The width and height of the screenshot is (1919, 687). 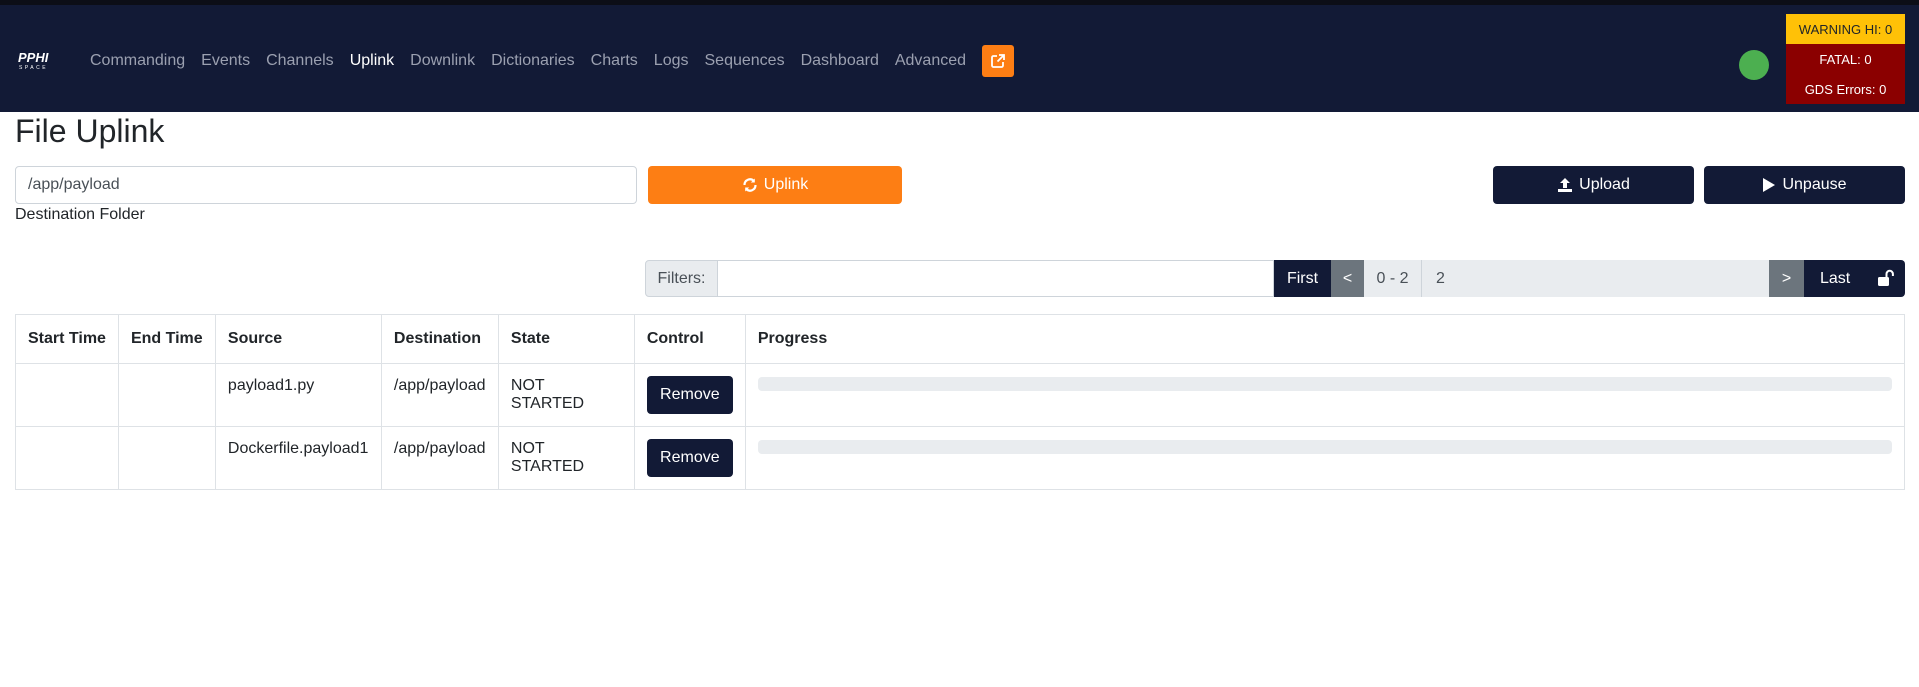 What do you see at coordinates (840, 61) in the screenshot?
I see `nav-item-dashboard: Dashboard` at bounding box center [840, 61].